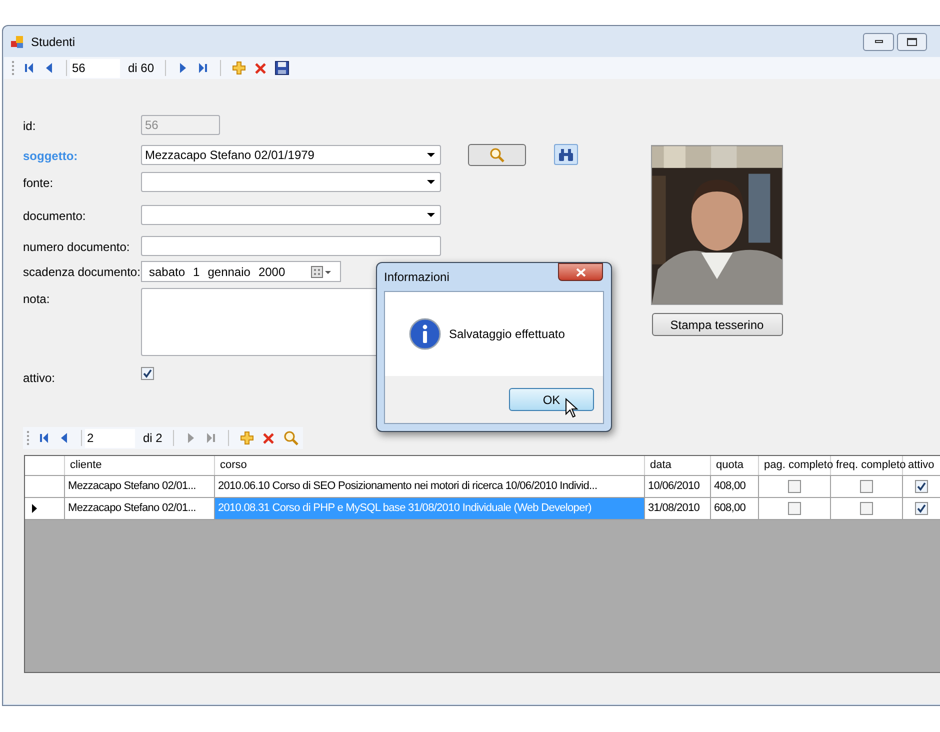  What do you see at coordinates (38, 183) in the screenshot?
I see `field-label: fonte:` at bounding box center [38, 183].